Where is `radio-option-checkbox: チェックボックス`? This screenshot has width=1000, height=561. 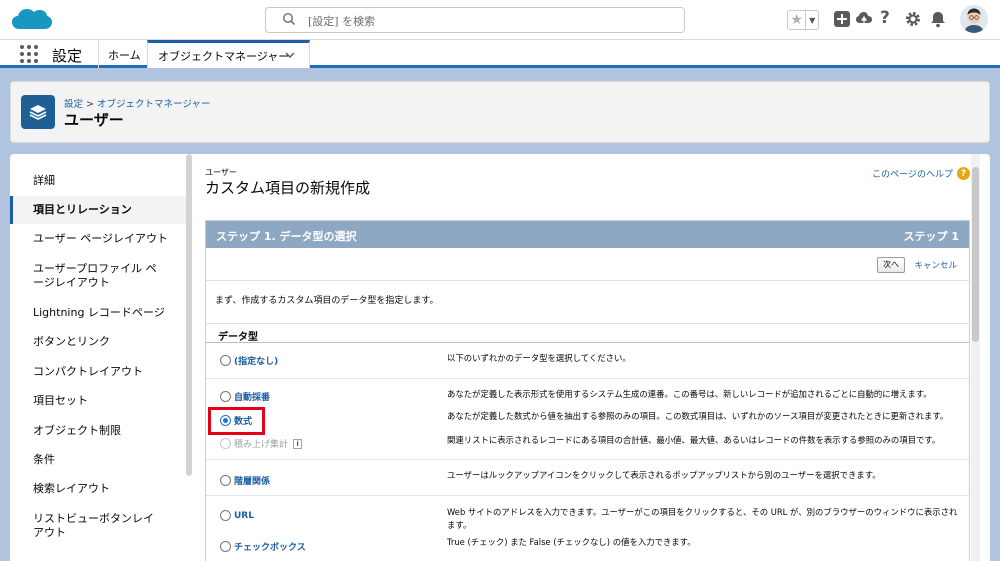
radio-option-checkbox: チェックボックス is located at coordinates (263, 546).